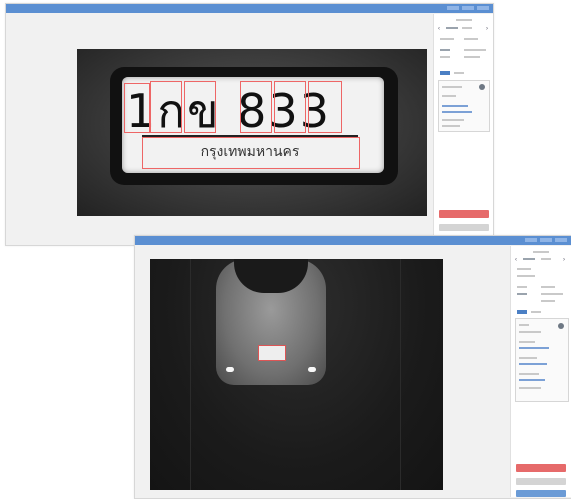 Image resolution: width=571 pixels, height=499 pixels. I want to click on license-plate-frame: 1กข 833 กรุงเทพมหานคร, so click(254, 126).